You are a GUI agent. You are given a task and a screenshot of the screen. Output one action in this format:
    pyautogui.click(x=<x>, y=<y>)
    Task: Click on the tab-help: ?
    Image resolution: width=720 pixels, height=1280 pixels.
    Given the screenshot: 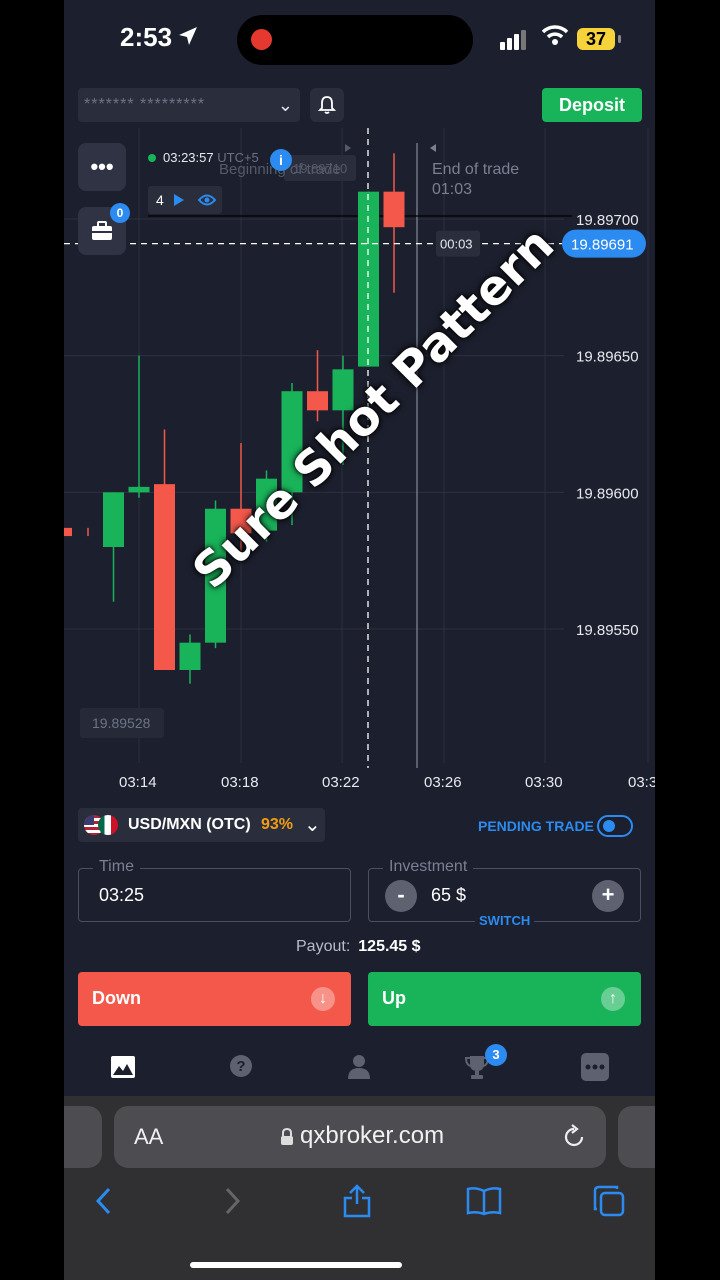 What is the action you would take?
    pyautogui.click(x=241, y=1067)
    